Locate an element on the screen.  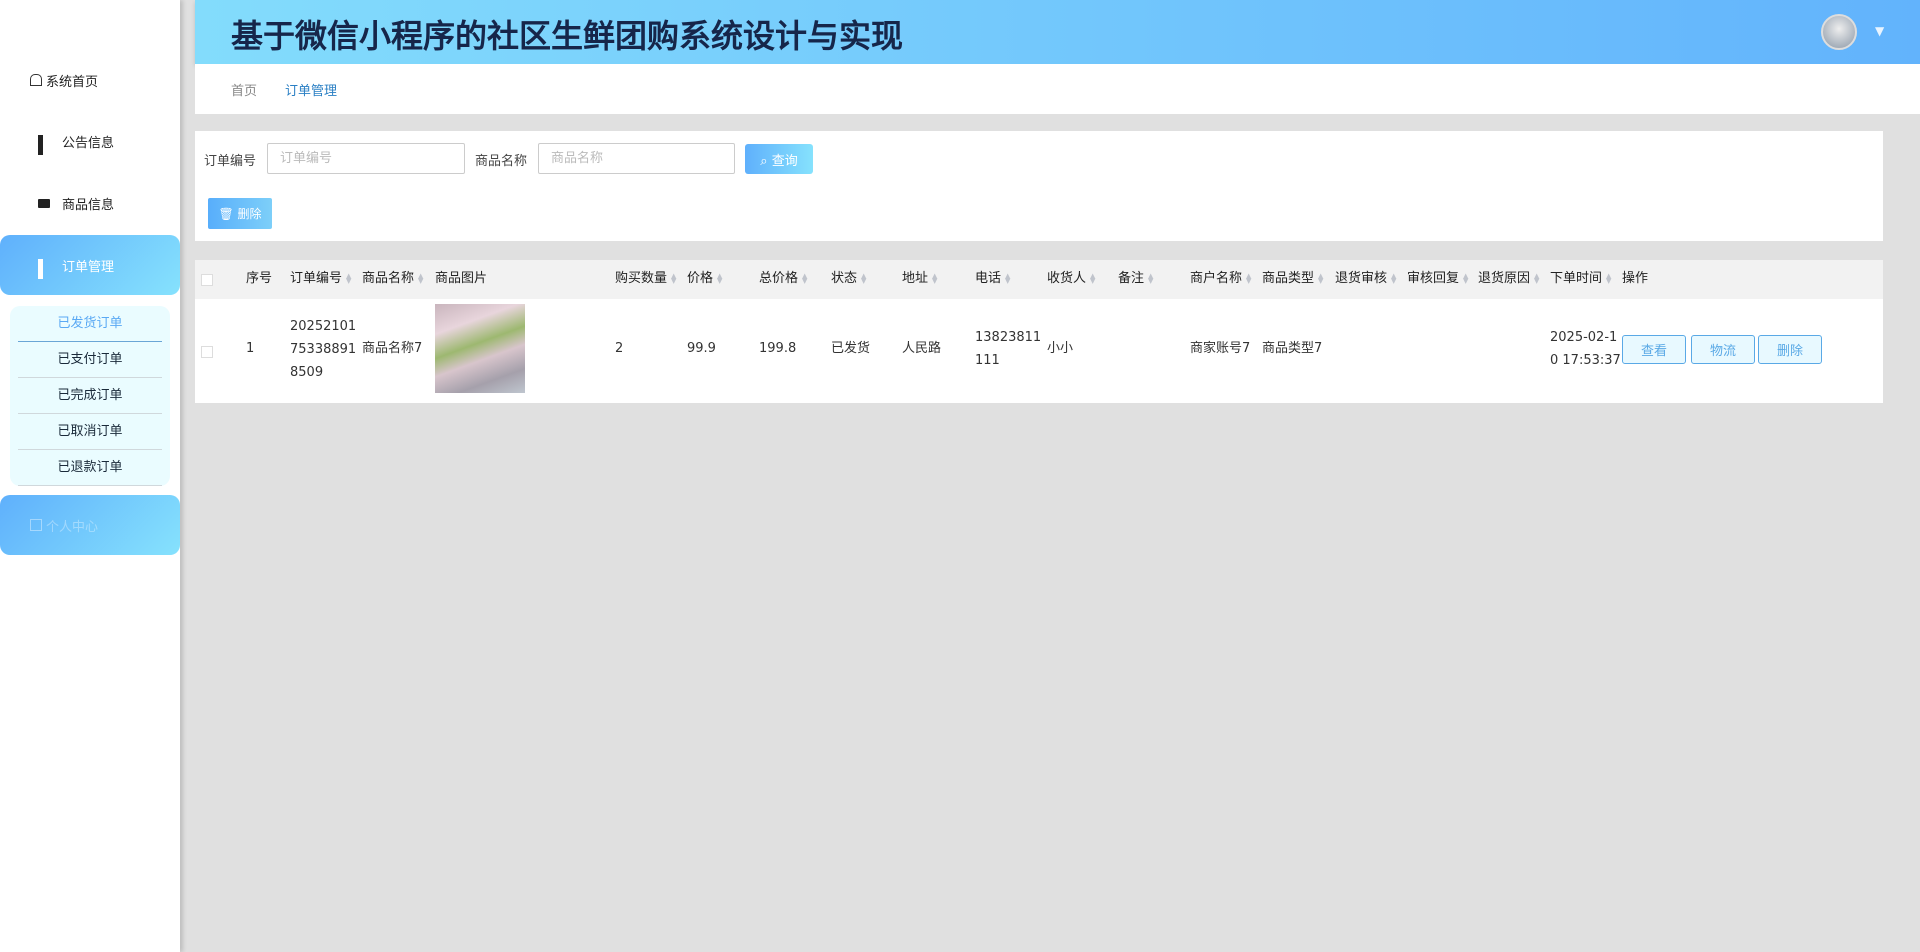
breadcrumb-home: 首页 is located at coordinates (244, 89).